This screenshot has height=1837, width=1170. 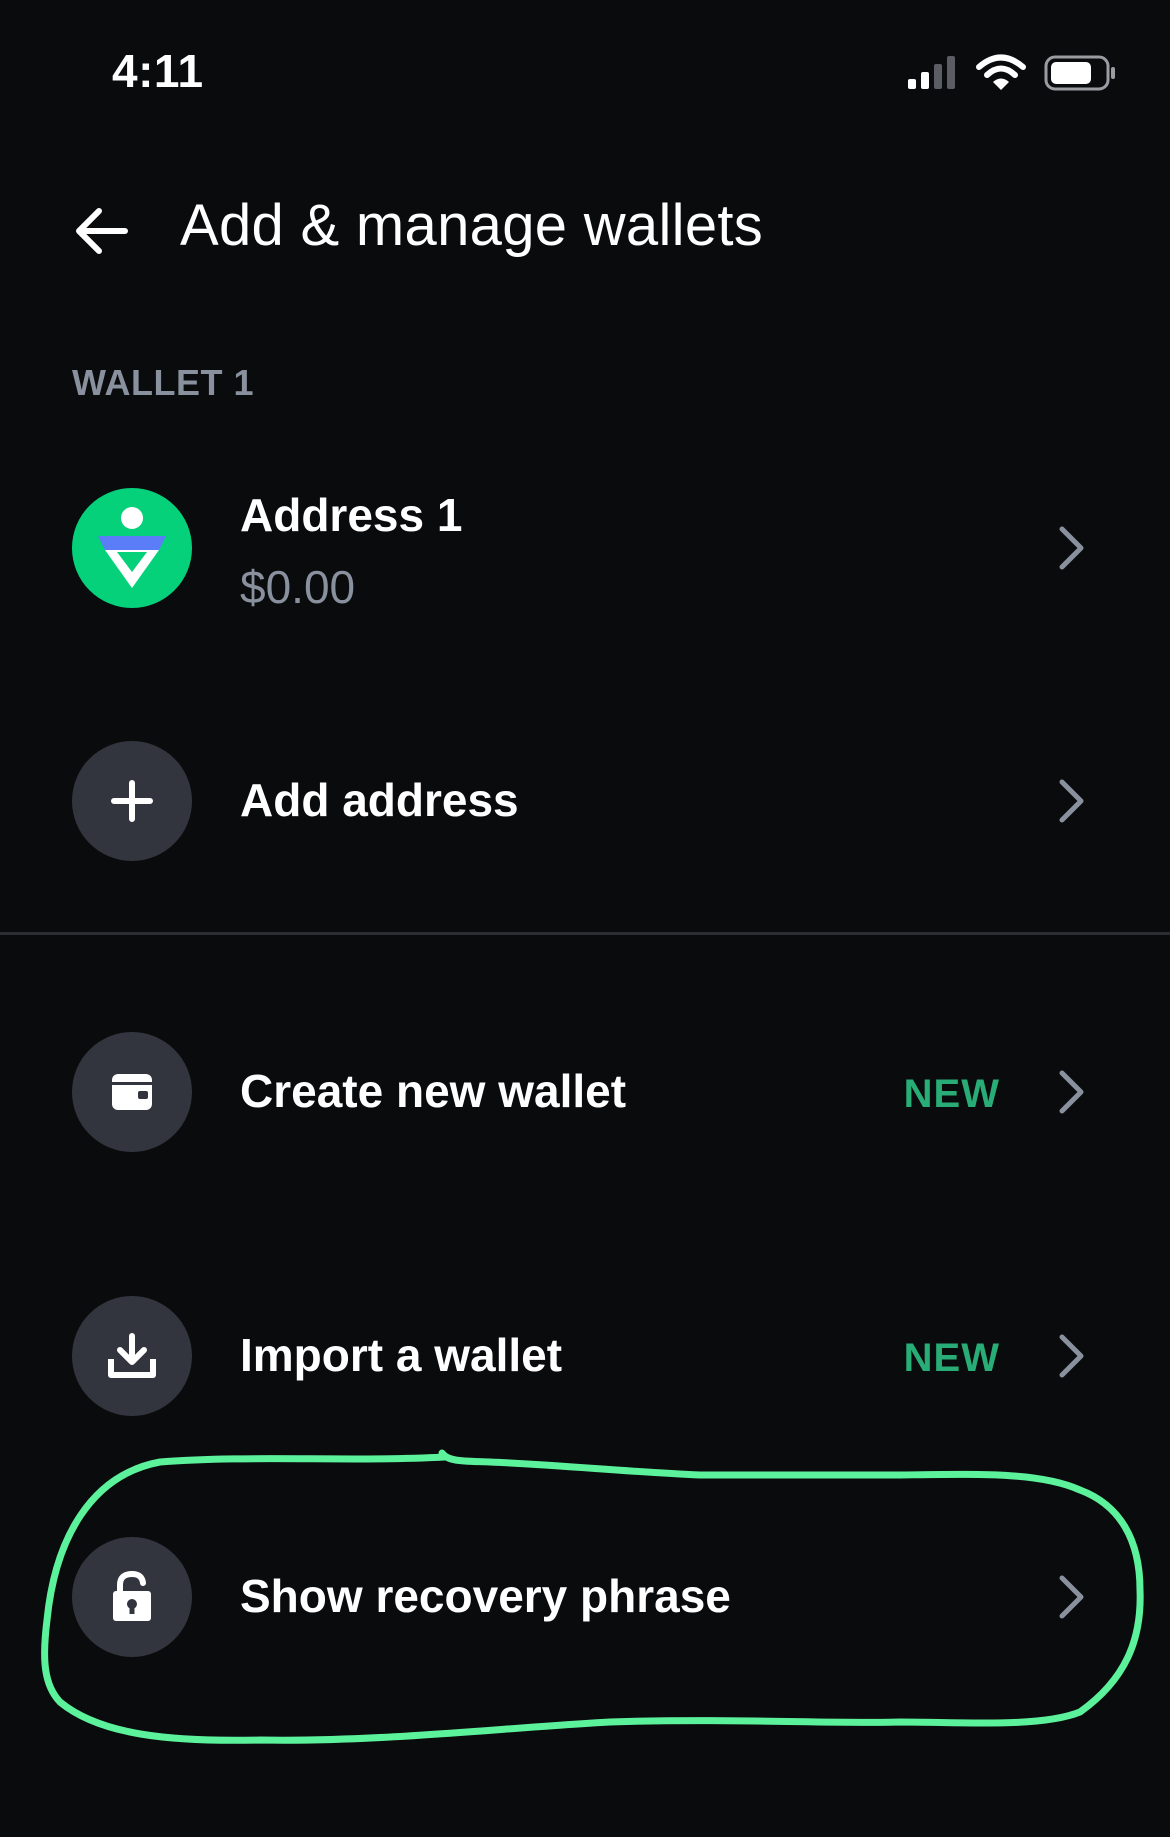 I want to click on status-icons, so click(x=1012, y=75).